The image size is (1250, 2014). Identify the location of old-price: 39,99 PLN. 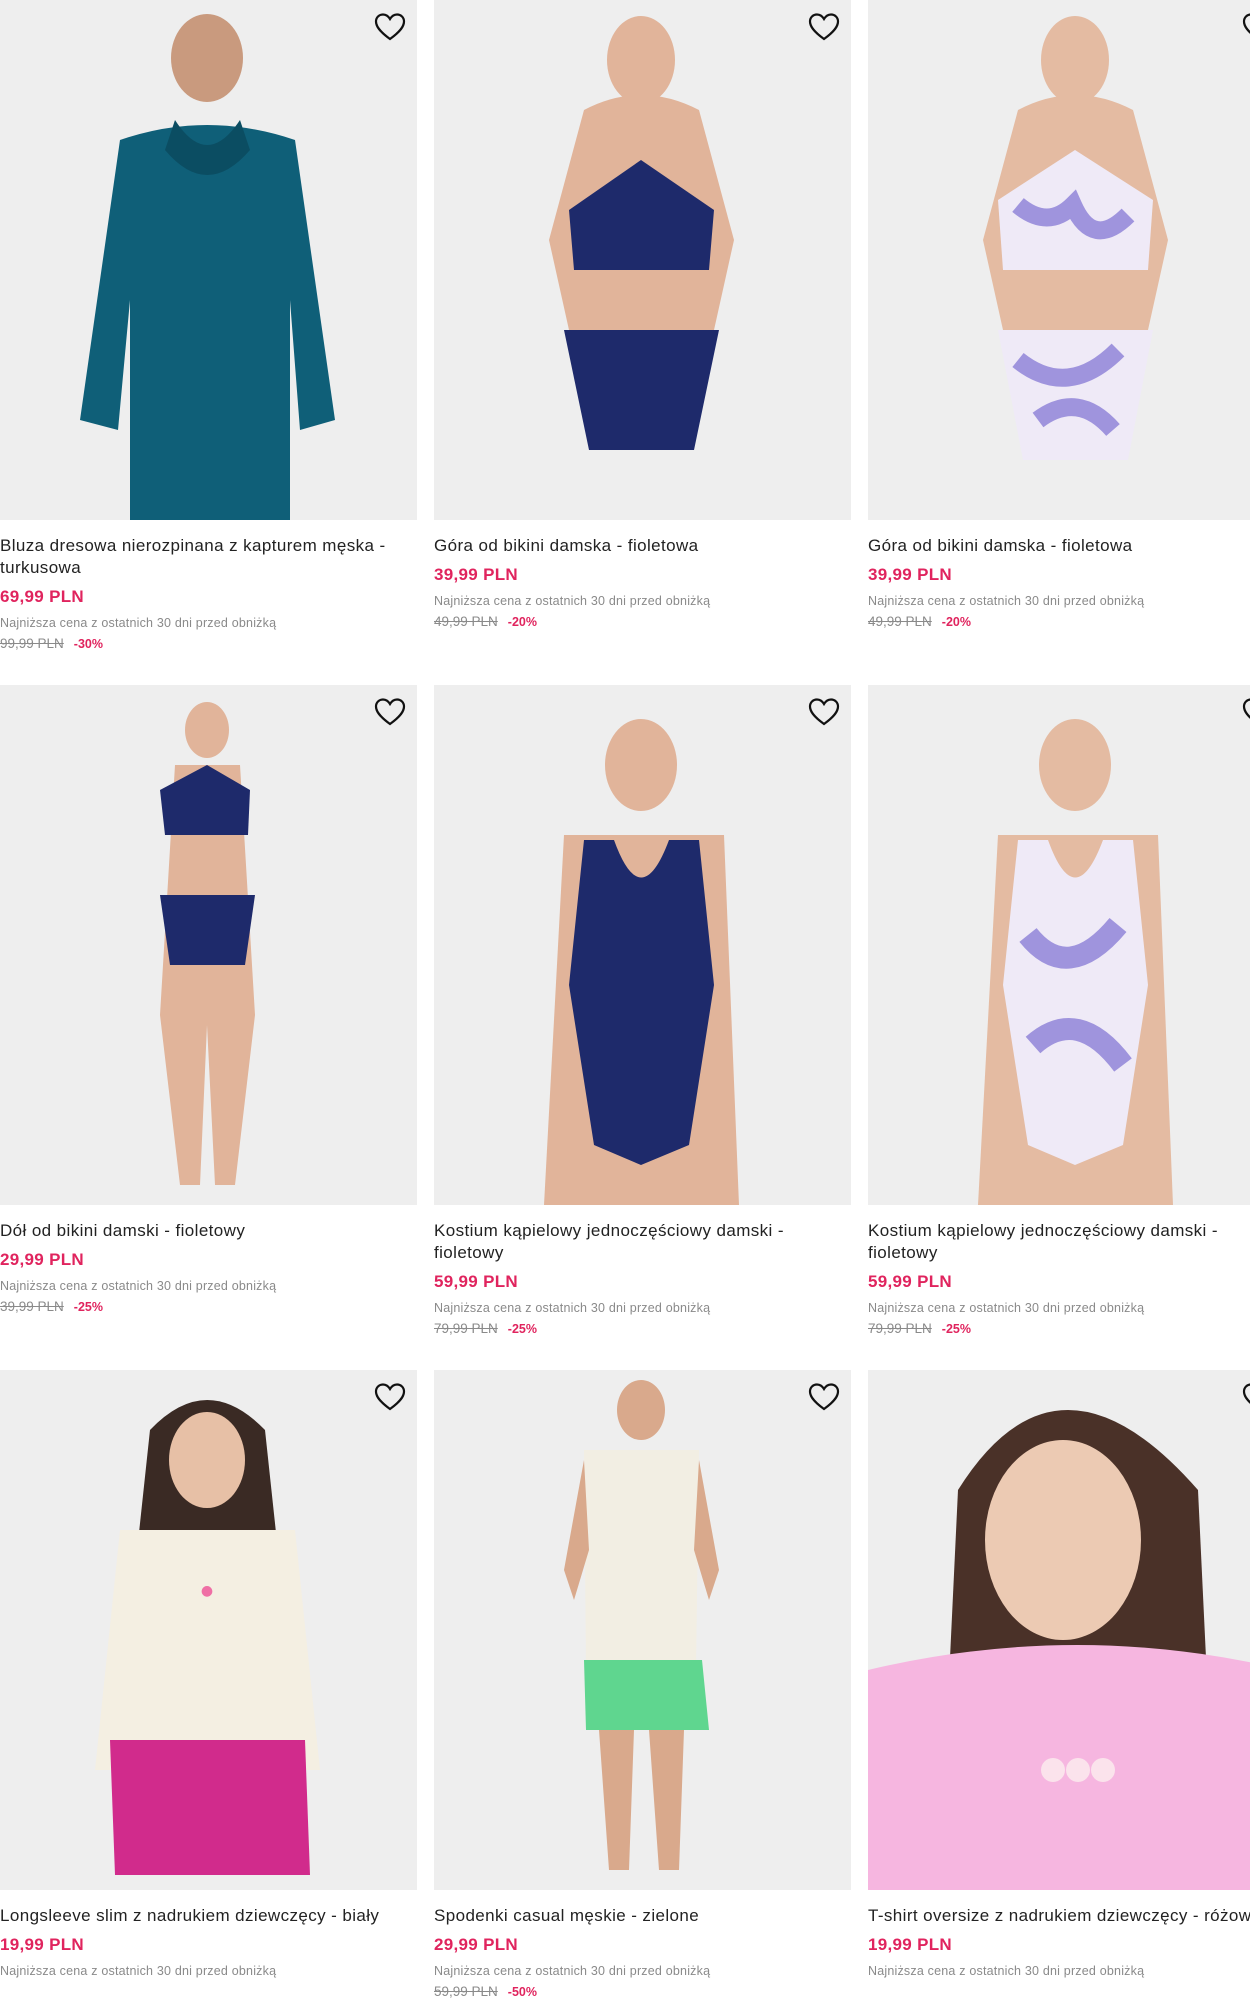
(32, 1306).